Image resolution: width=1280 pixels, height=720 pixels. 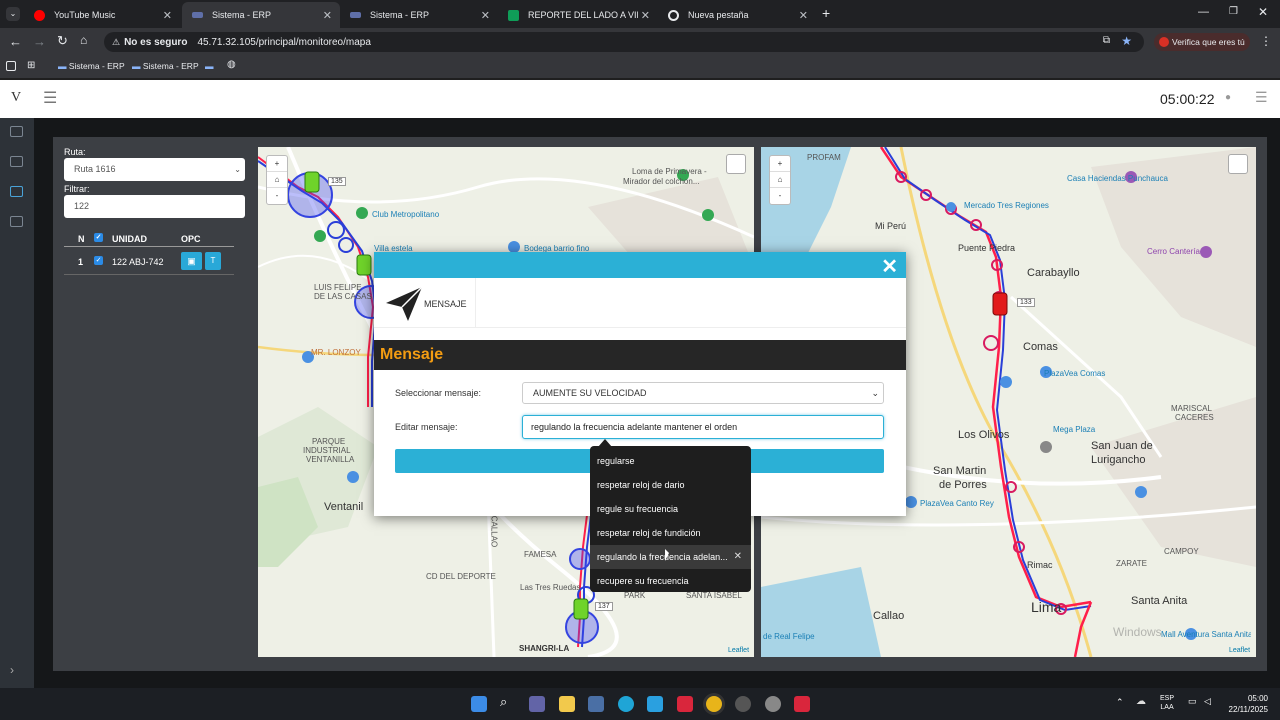 What do you see at coordinates (736, 164) in the screenshot?
I see `map-left-layers-button` at bounding box center [736, 164].